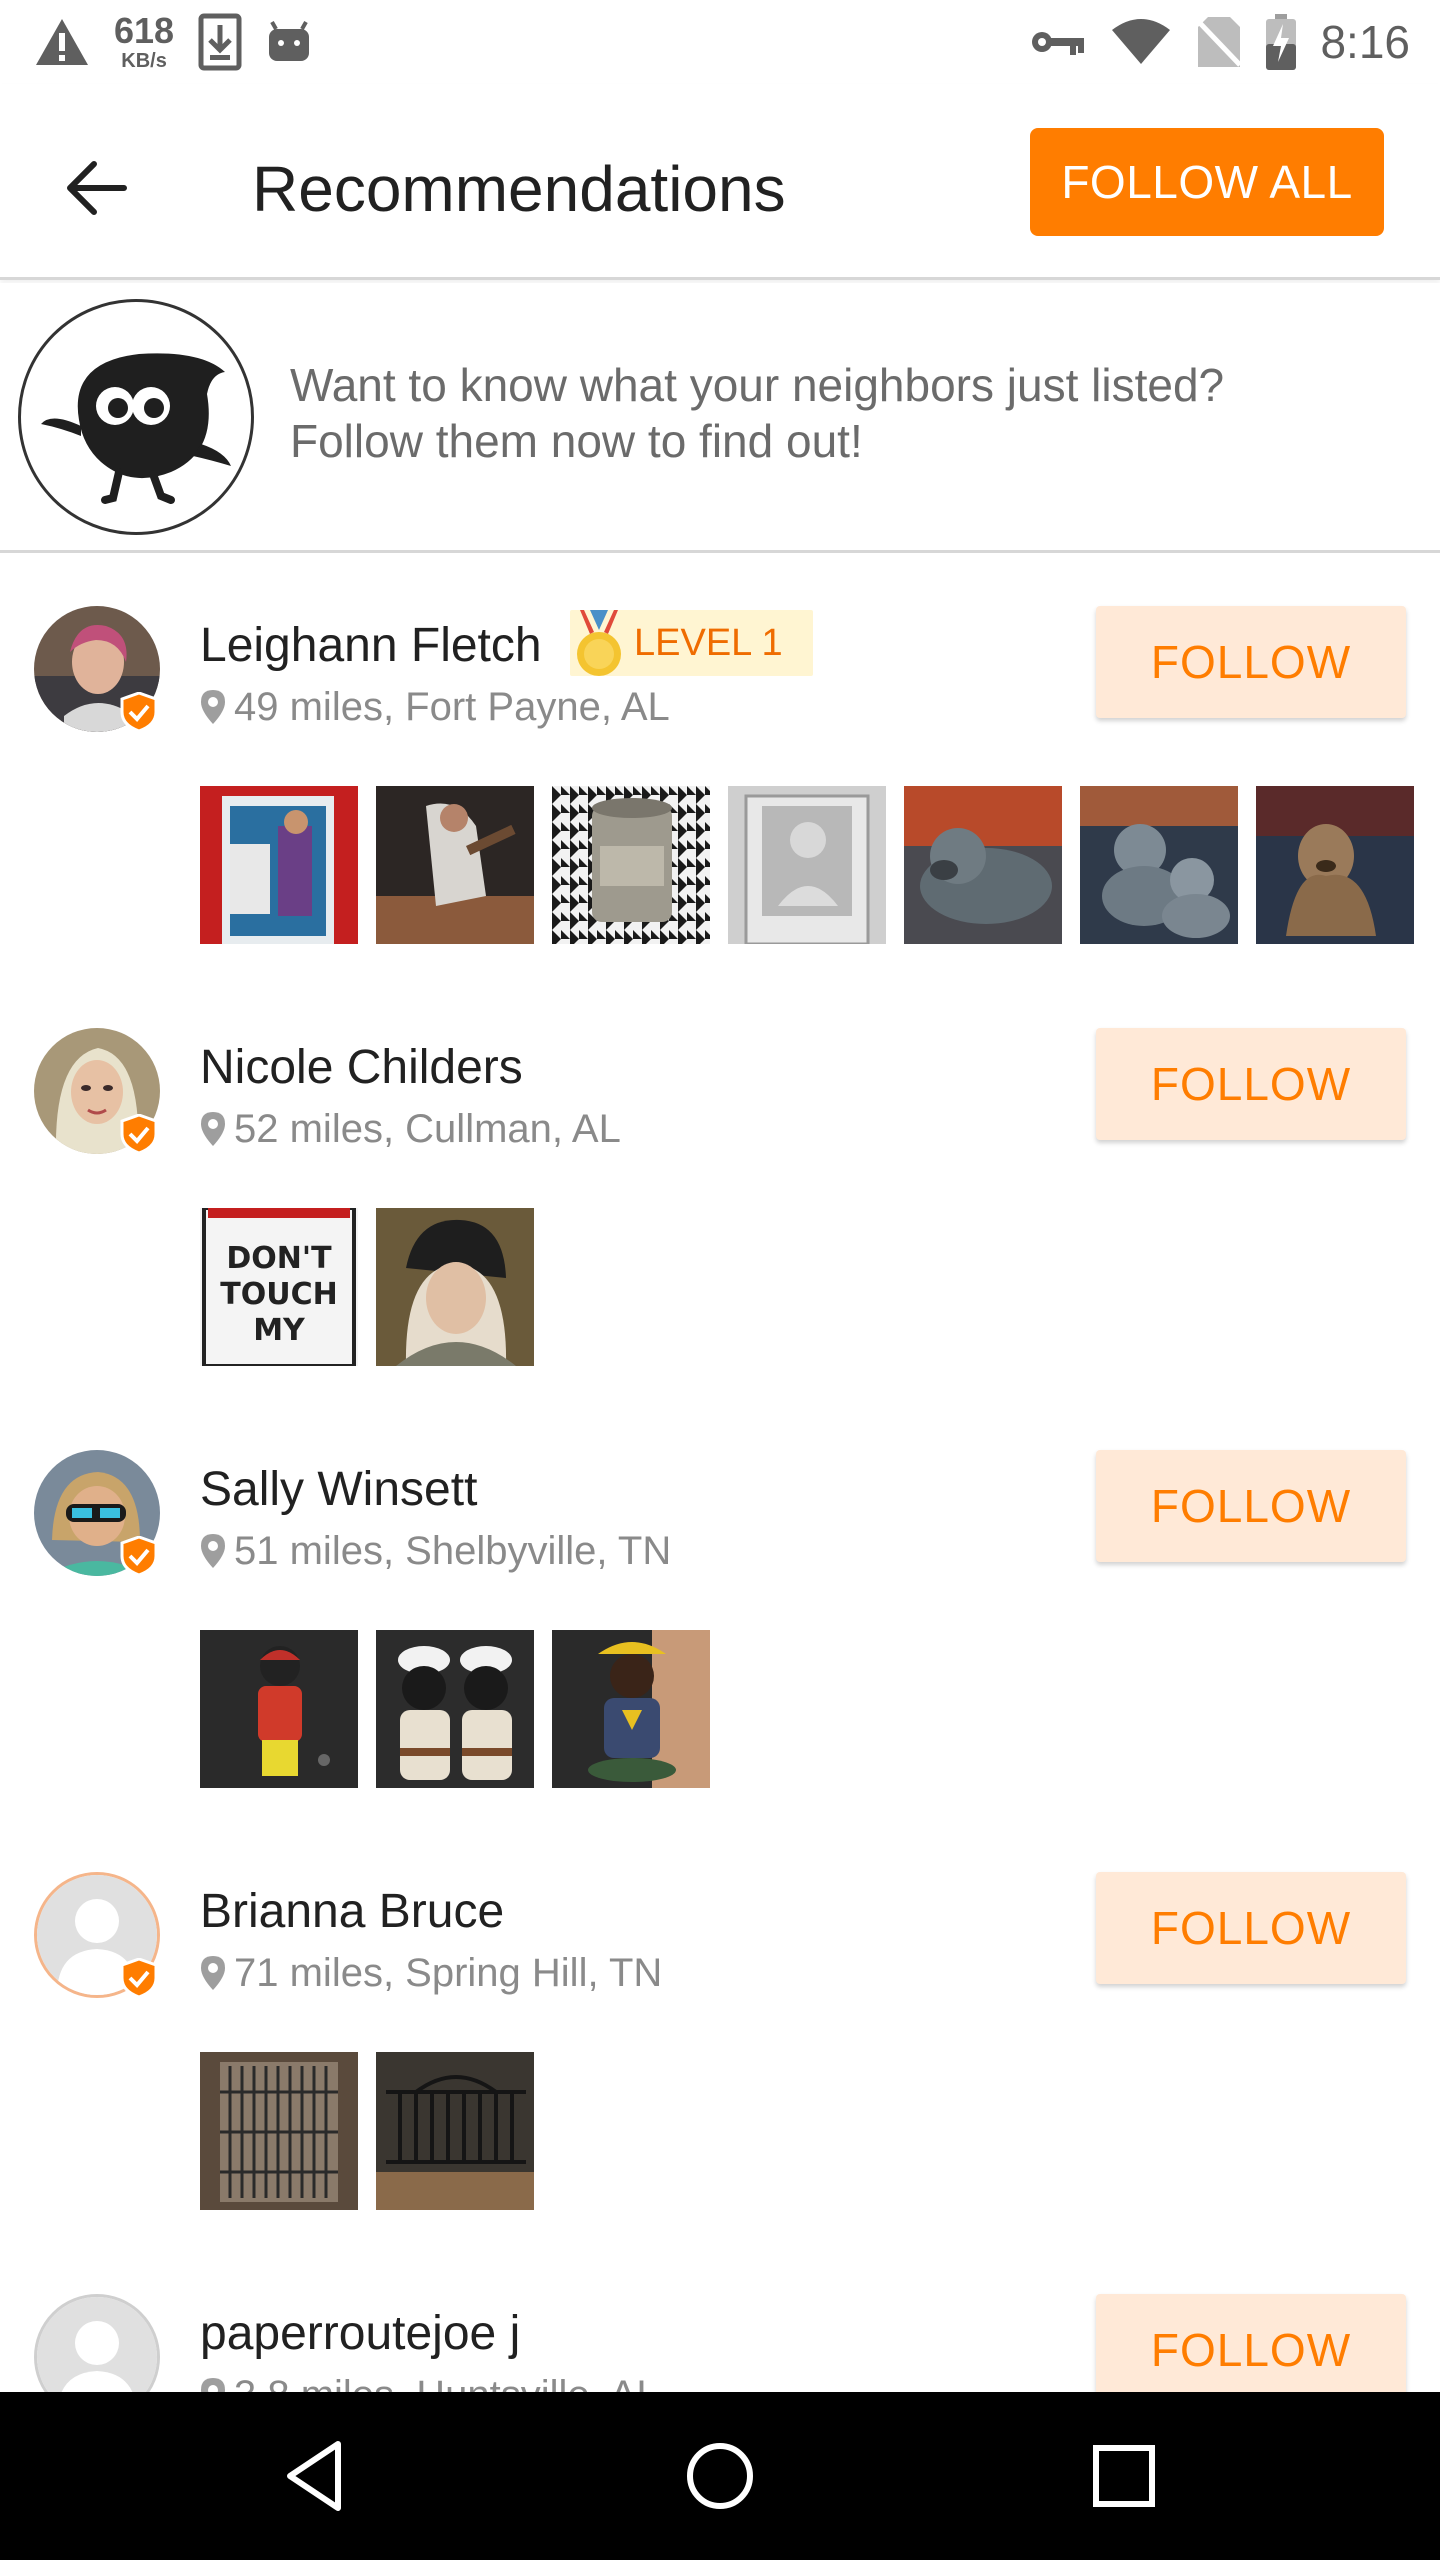  I want to click on user-name: Sally Winsett, so click(338, 1490).